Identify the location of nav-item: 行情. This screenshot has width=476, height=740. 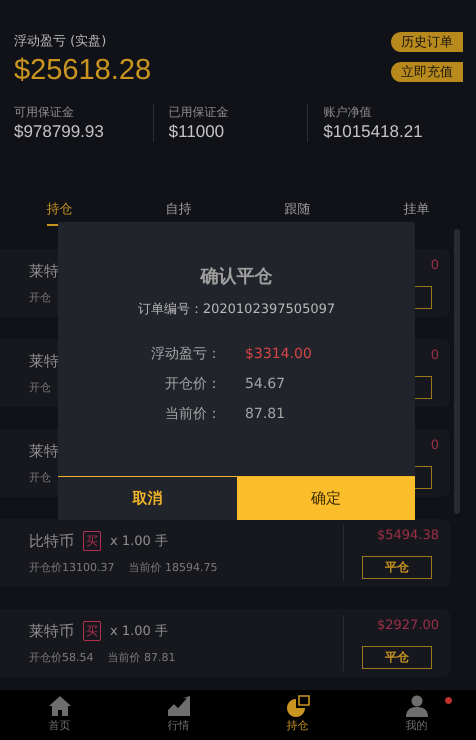
(178, 715).